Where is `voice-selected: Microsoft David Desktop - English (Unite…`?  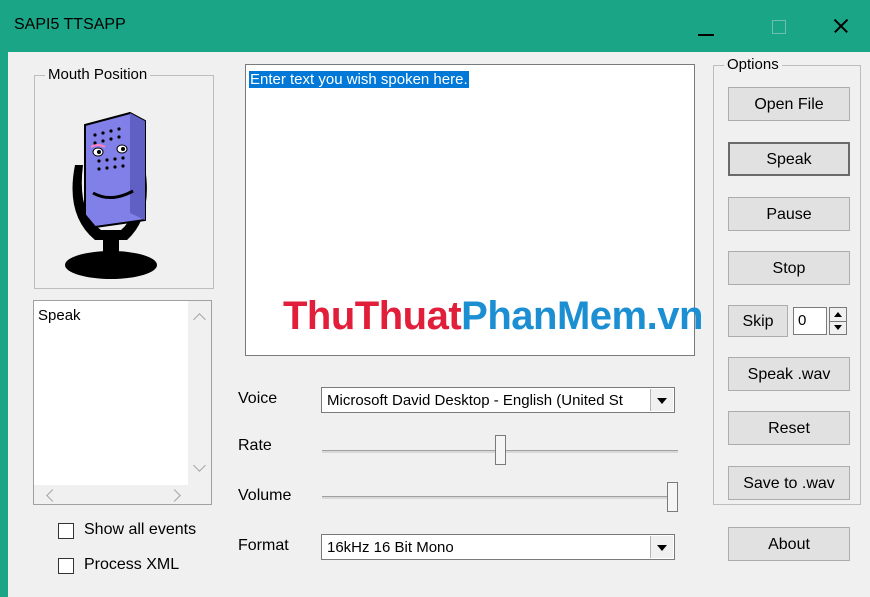
voice-selected: Microsoft David Desktop - English (Unite… is located at coordinates (475, 400).